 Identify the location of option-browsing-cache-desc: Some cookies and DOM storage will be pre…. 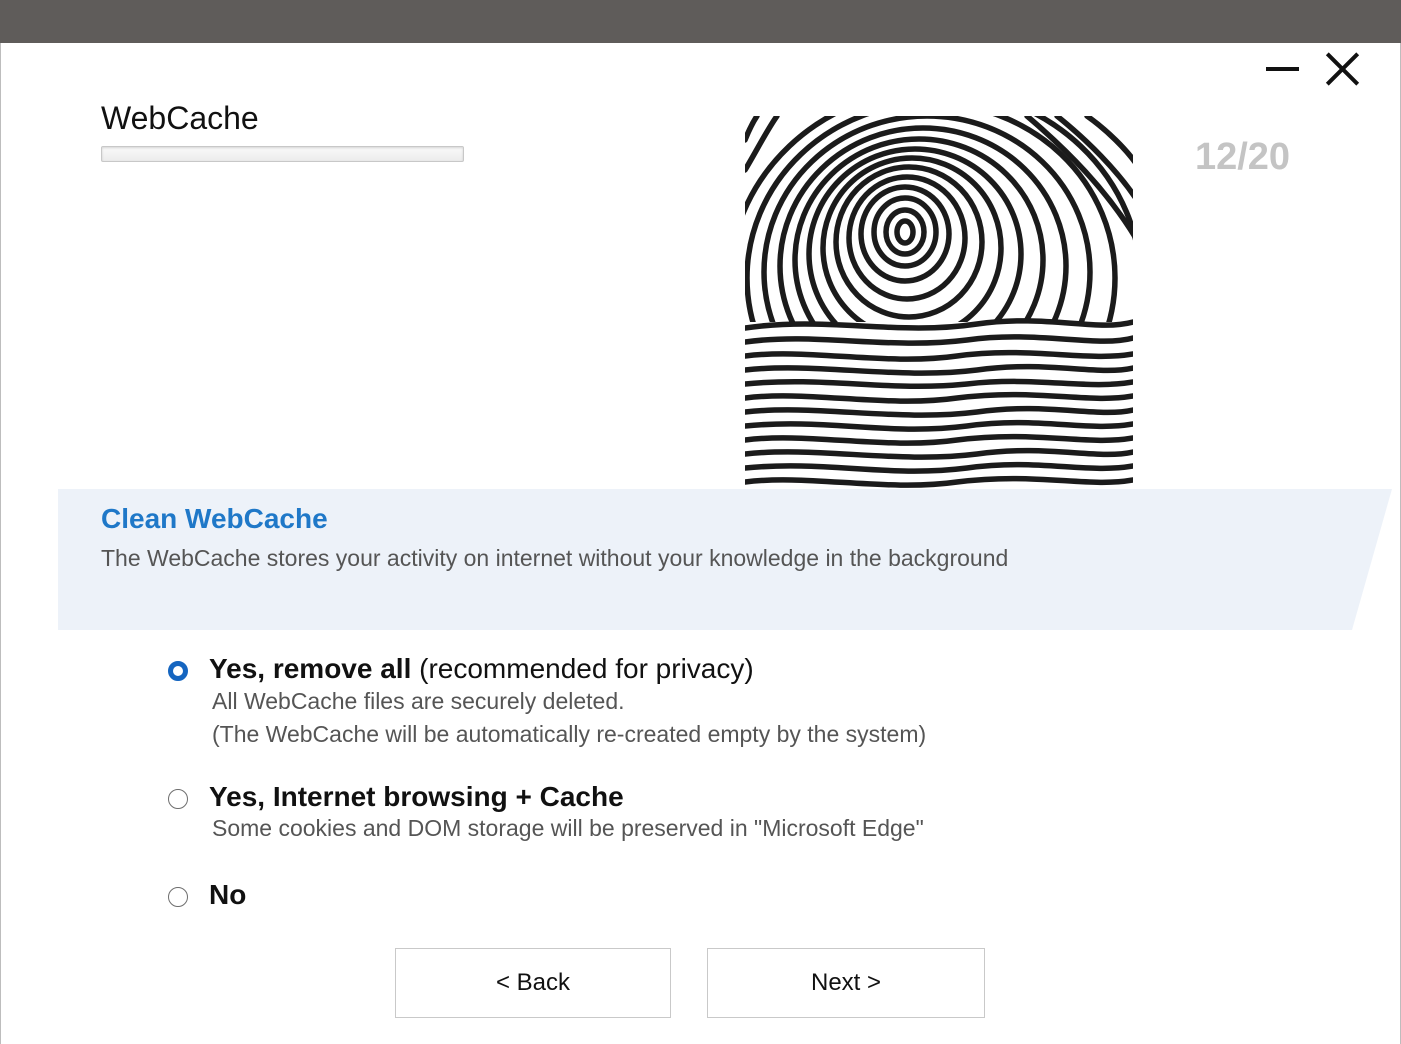
(568, 828).